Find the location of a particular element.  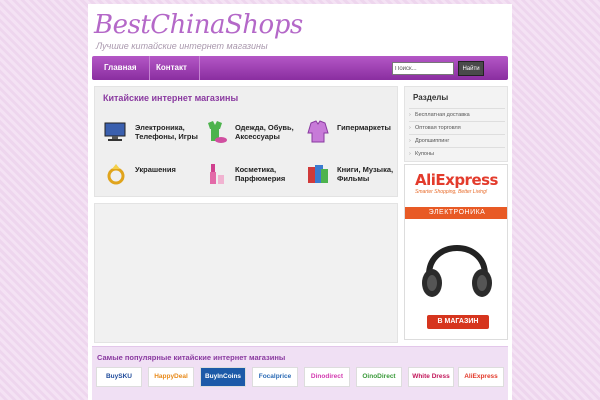

shop-logo-aliexpress: AliExpress is located at coordinates (481, 377).